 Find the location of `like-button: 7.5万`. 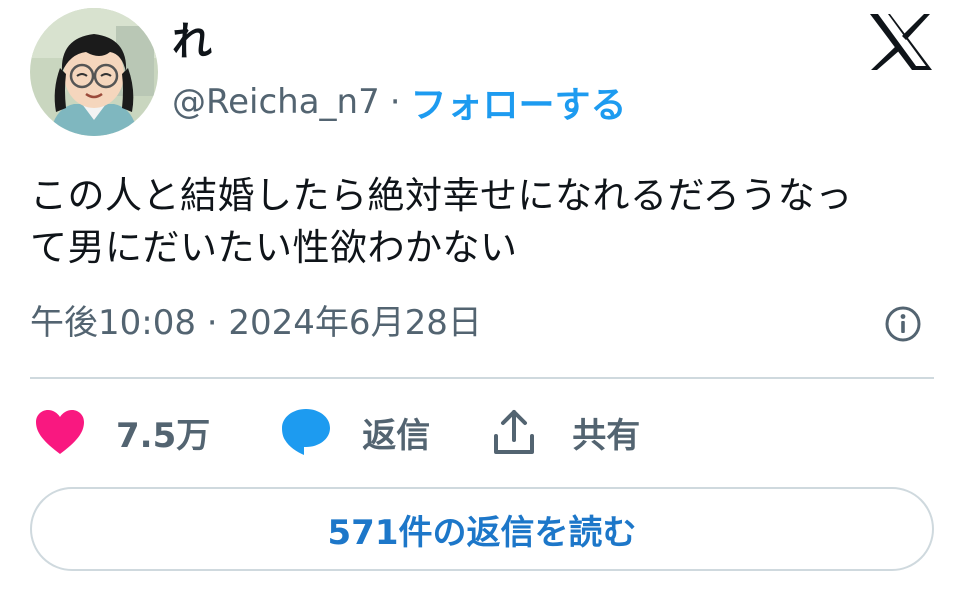

like-button: 7.5万 is located at coordinates (122, 432).